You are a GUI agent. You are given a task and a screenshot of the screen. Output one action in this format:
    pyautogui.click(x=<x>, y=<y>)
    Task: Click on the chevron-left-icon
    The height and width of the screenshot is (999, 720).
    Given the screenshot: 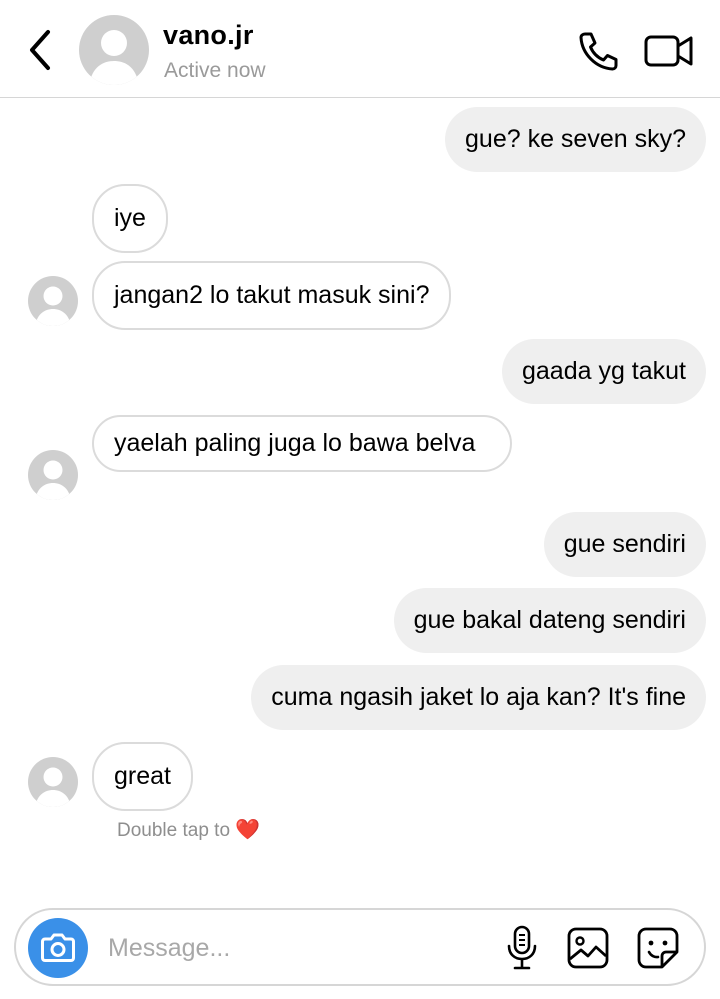 What is the action you would take?
    pyautogui.click(x=40, y=50)
    